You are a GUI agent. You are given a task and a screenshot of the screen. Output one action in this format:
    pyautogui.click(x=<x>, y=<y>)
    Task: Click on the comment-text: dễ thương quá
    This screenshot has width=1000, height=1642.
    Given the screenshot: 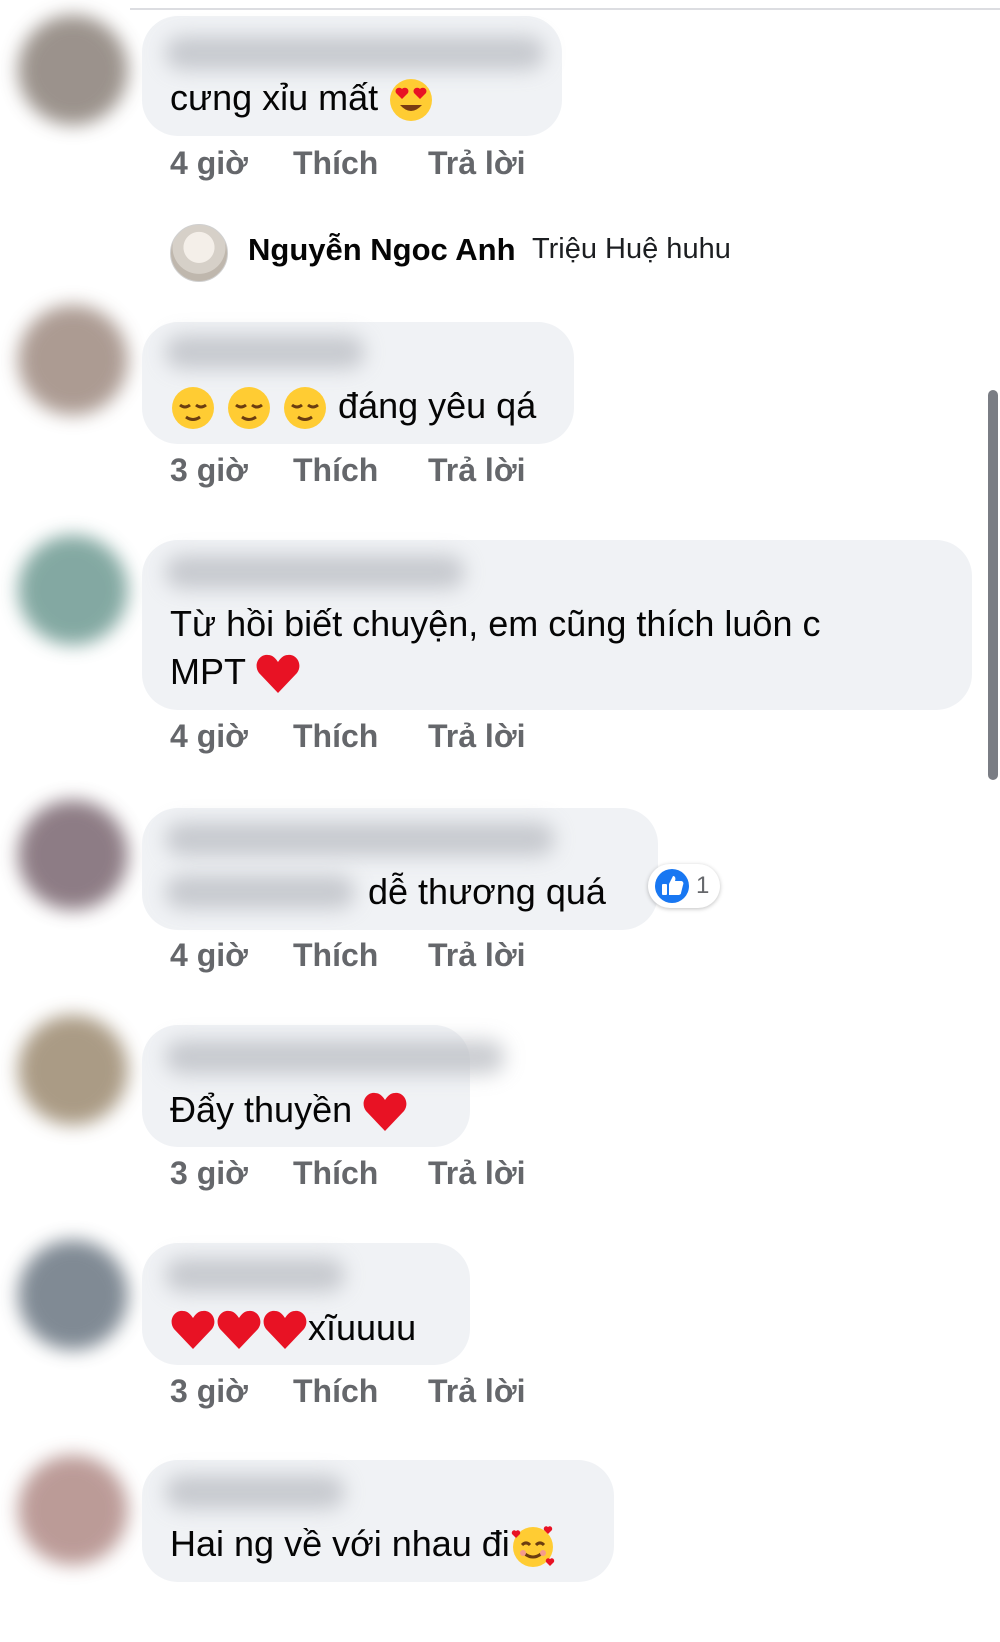 What is the action you would take?
    pyautogui.click(x=487, y=891)
    